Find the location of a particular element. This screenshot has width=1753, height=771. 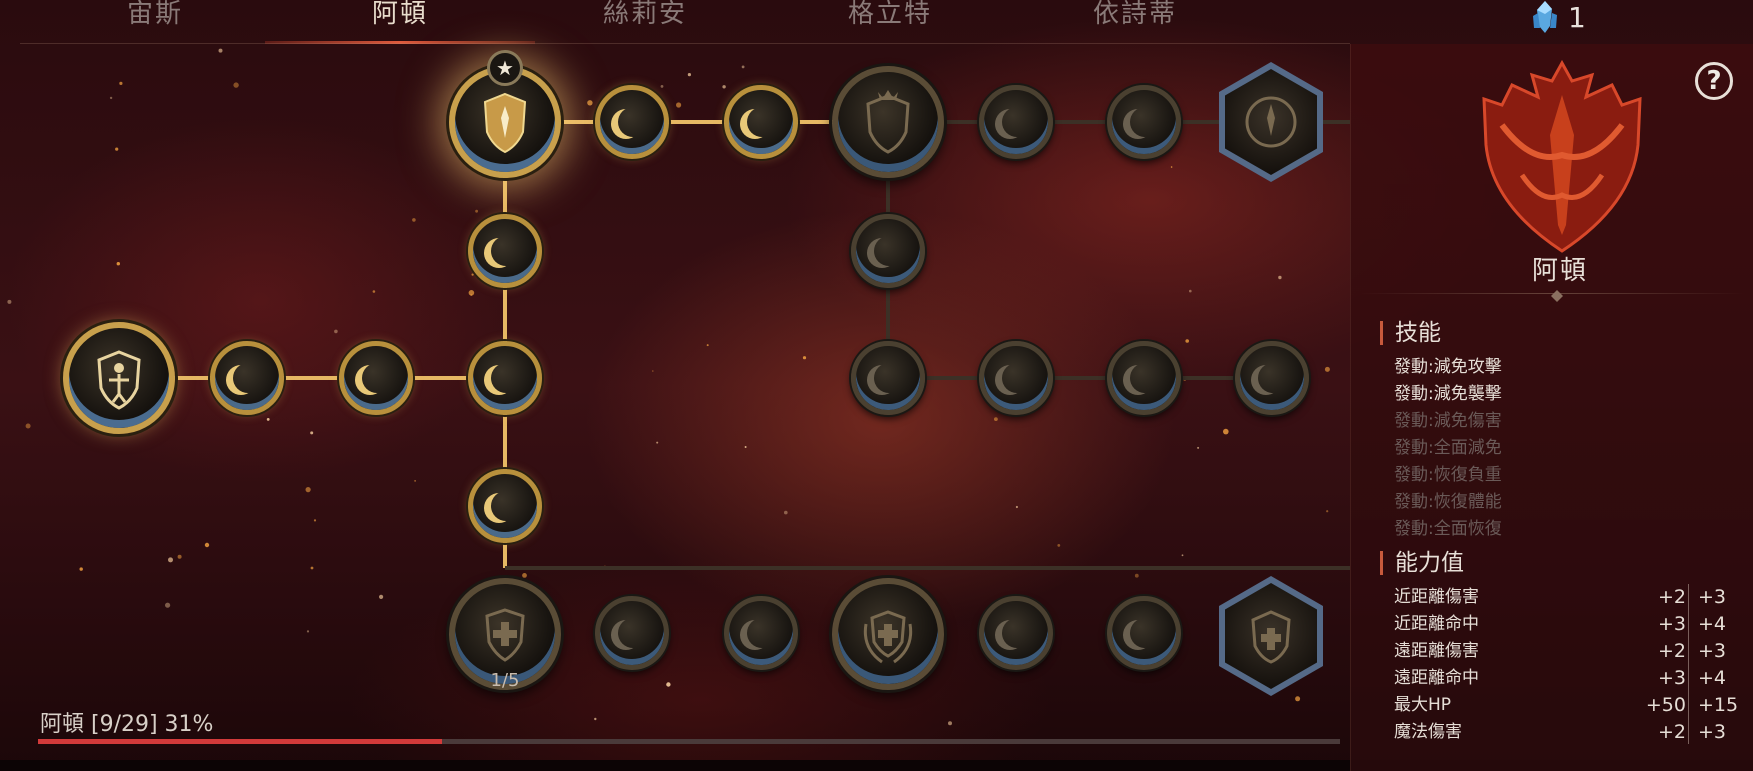

character-tabs: 宙斯 阿頓 絲莉安 格立特 依詩蒂 is located at coordinates (685, 22).